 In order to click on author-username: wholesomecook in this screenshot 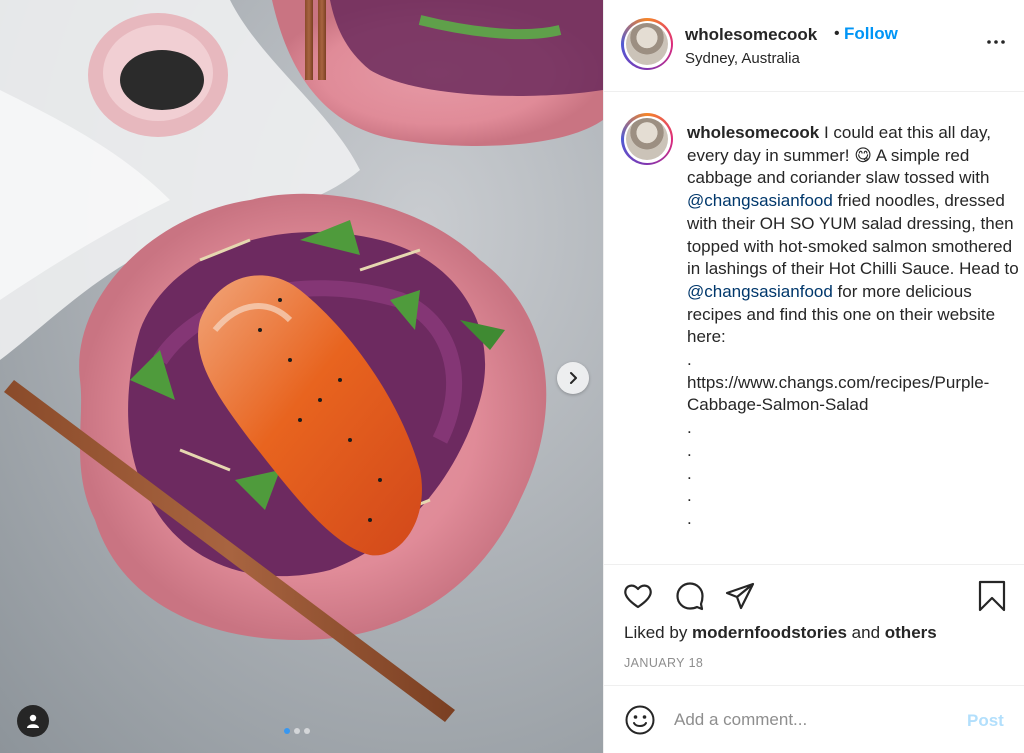, I will do `click(751, 35)`.